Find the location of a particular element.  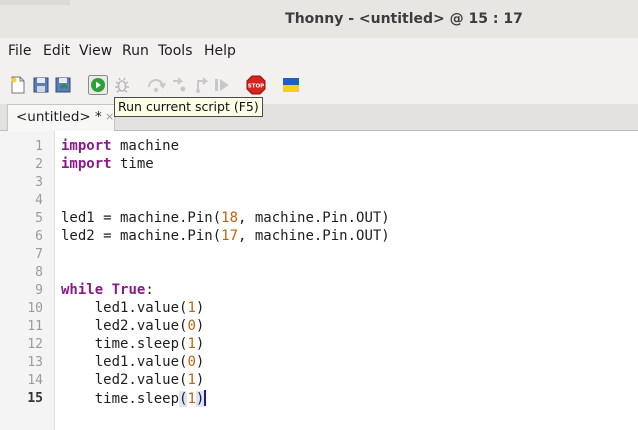

code-line-5: led1 = machine.Pin(18, machine.Pin.OUT) is located at coordinates (225, 218).